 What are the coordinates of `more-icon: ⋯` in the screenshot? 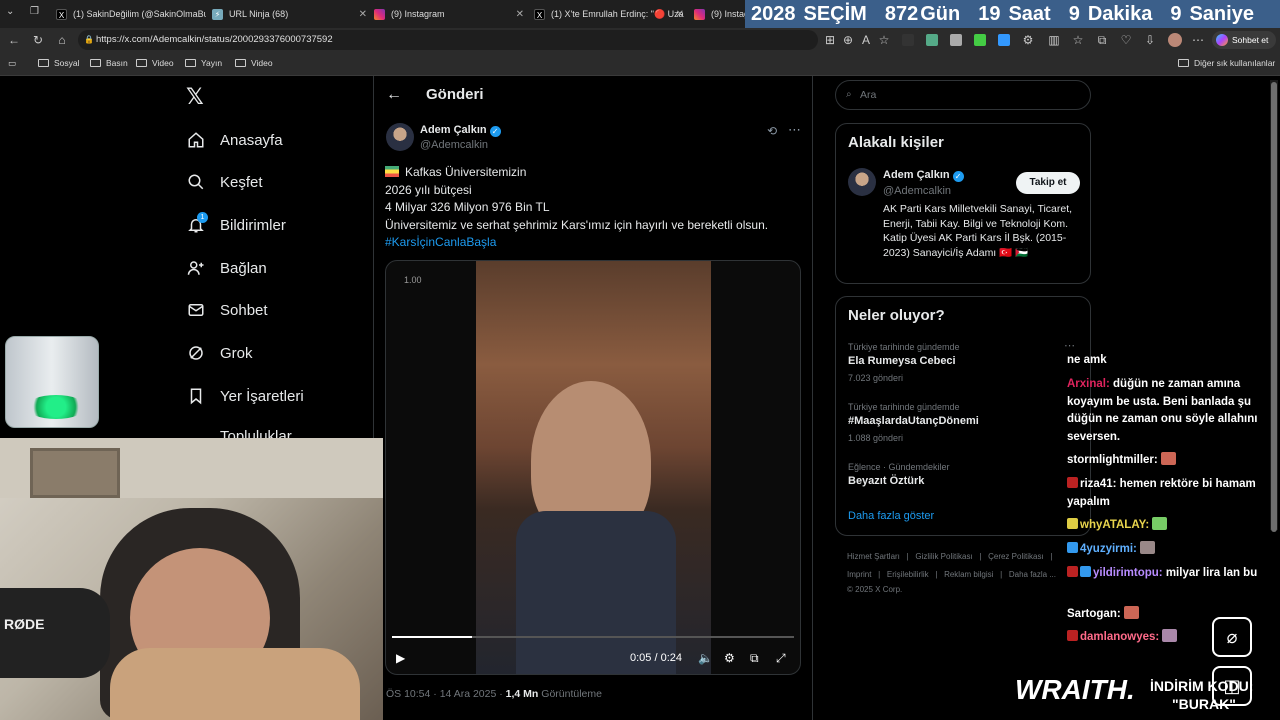 It's located at (1198, 40).